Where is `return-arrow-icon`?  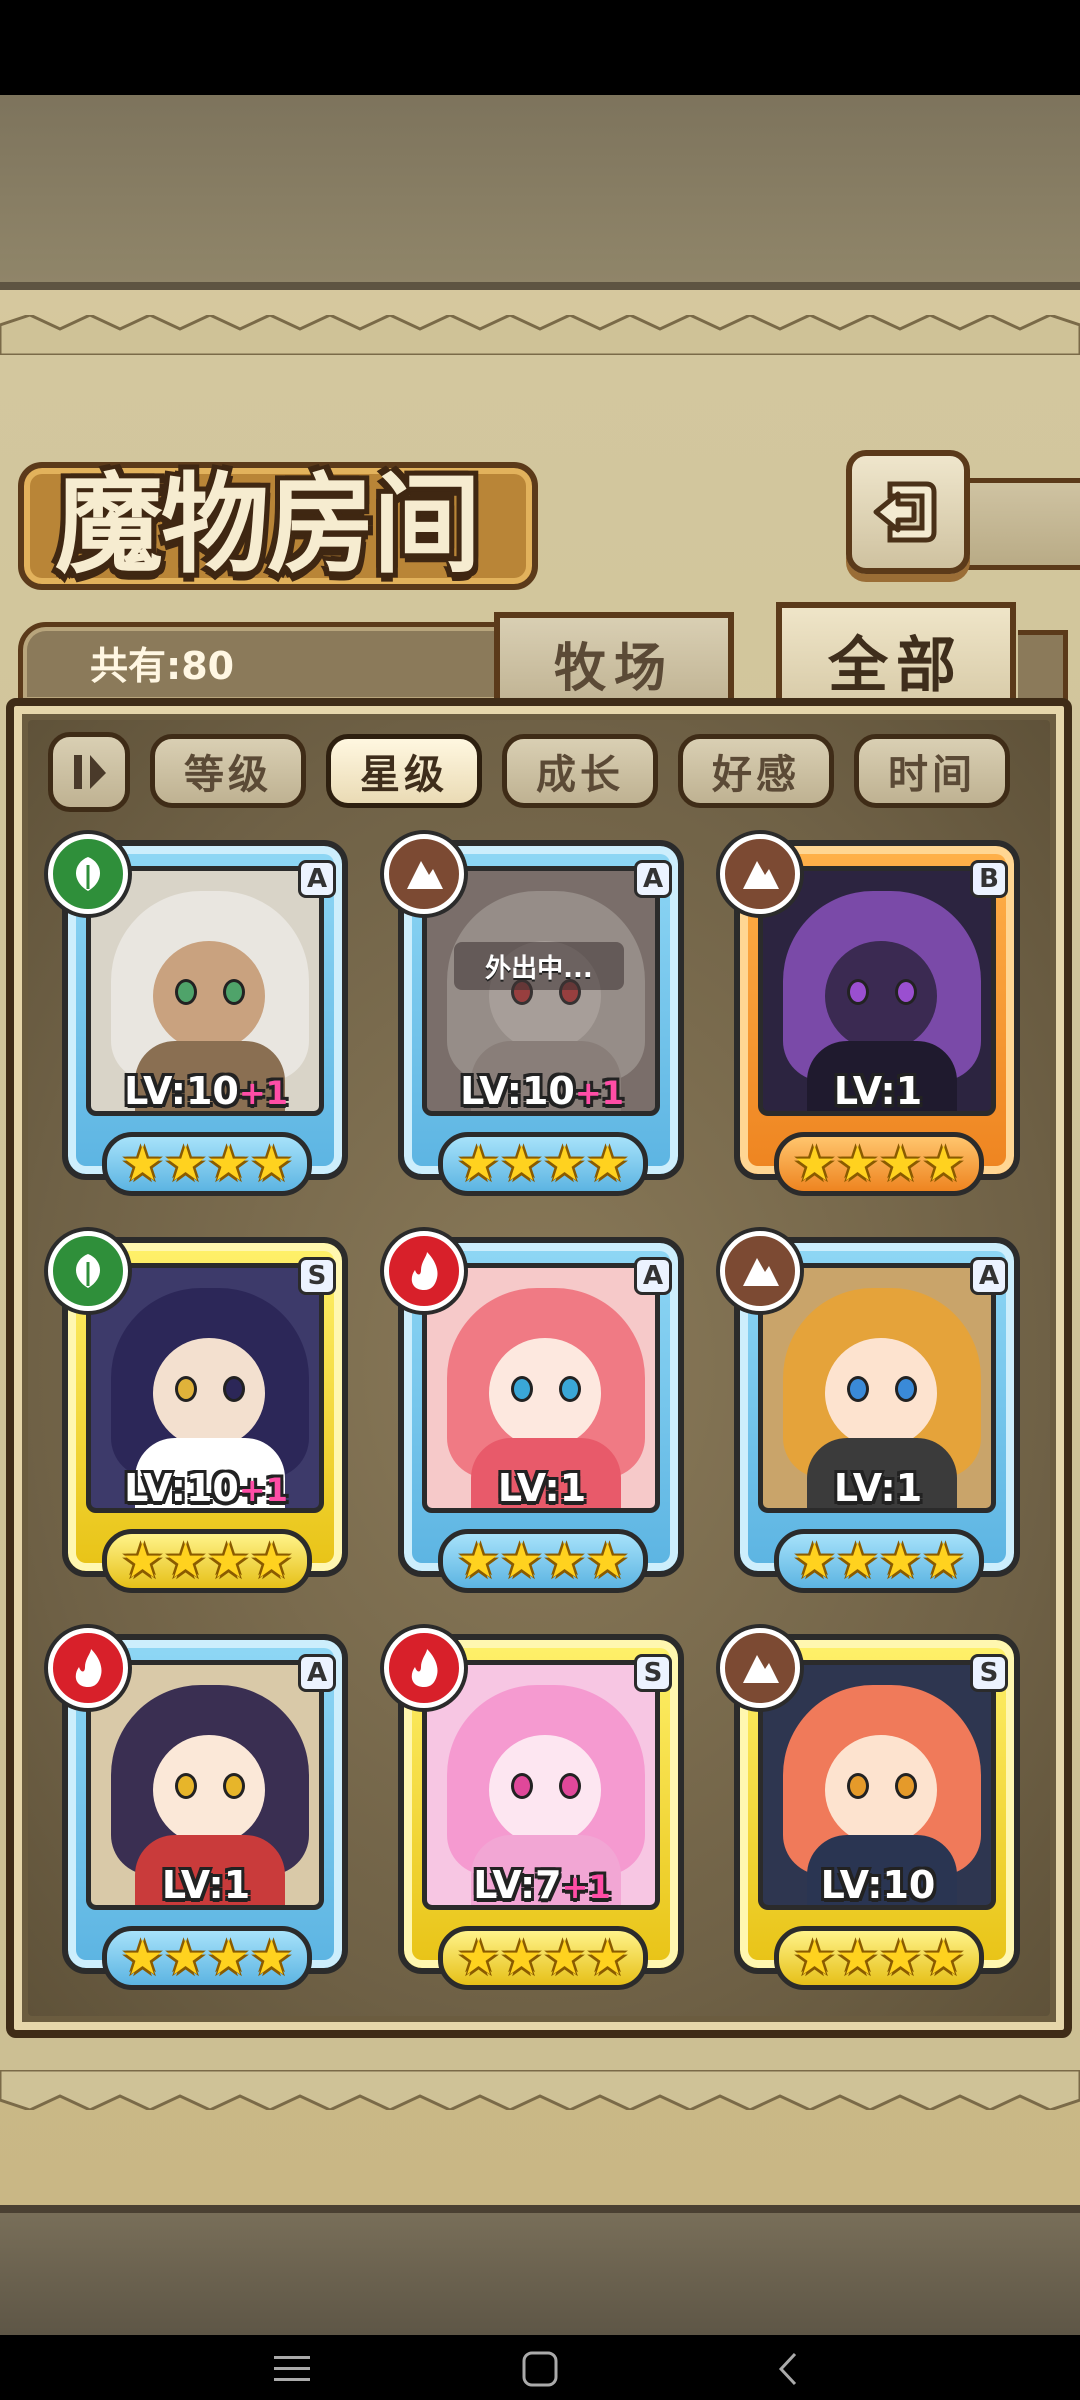 return-arrow-icon is located at coordinates (905, 512).